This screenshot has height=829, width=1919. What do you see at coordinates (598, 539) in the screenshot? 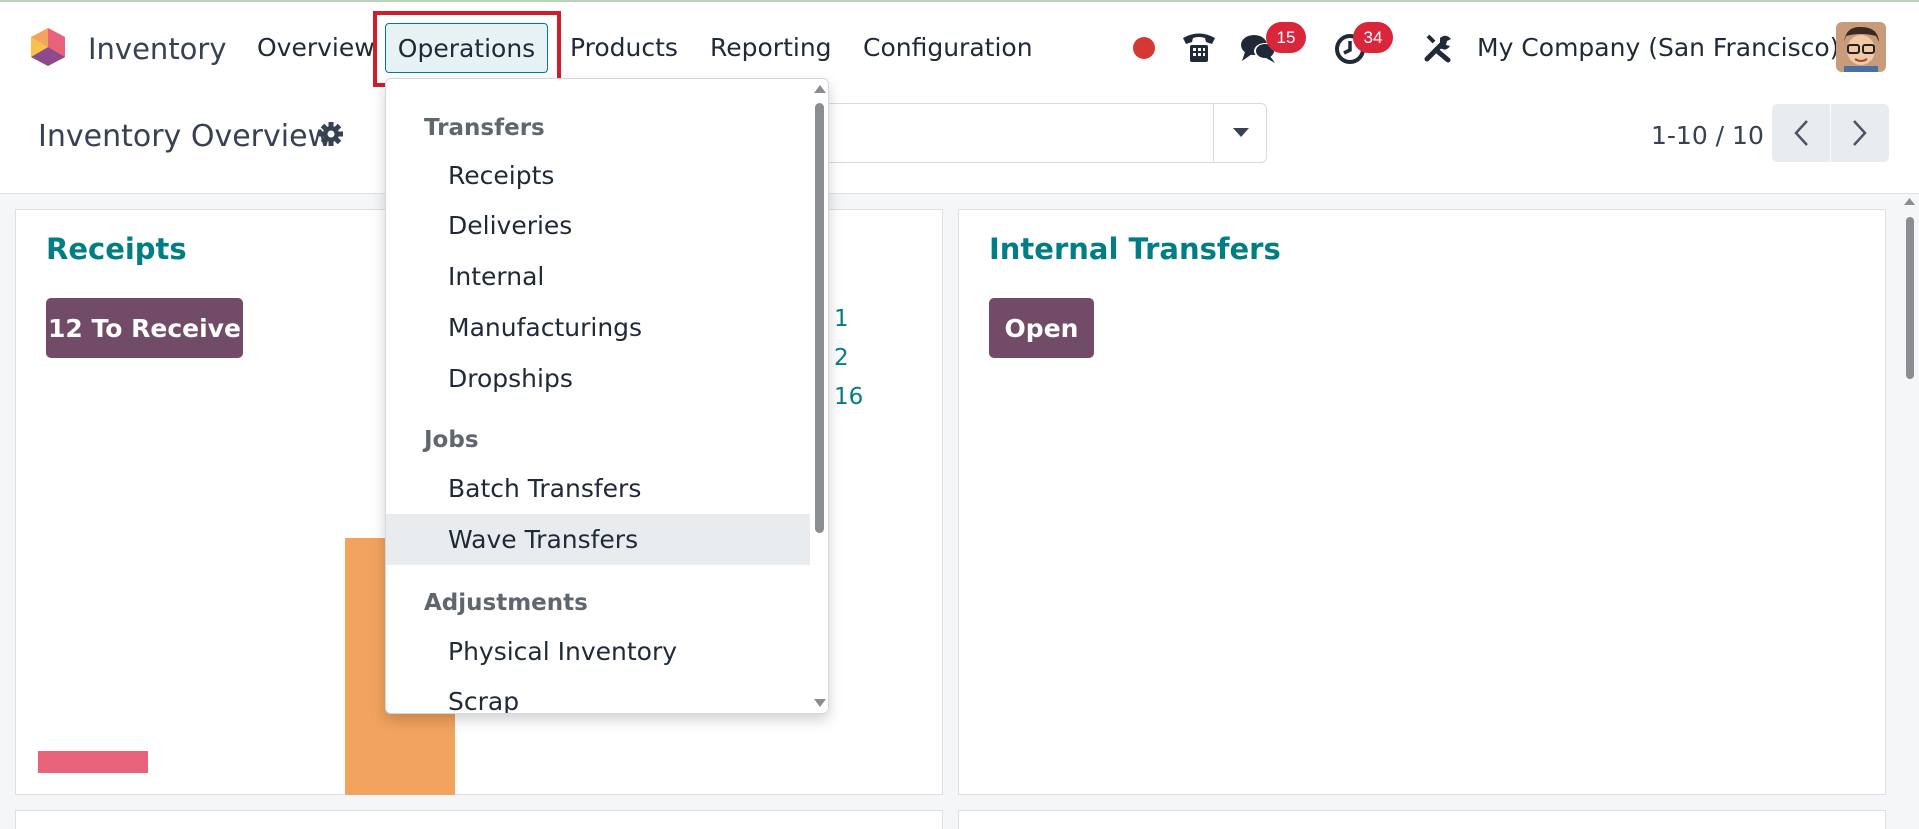
I see `dropdown-item-wave-transfers: Wave Transfers` at bounding box center [598, 539].